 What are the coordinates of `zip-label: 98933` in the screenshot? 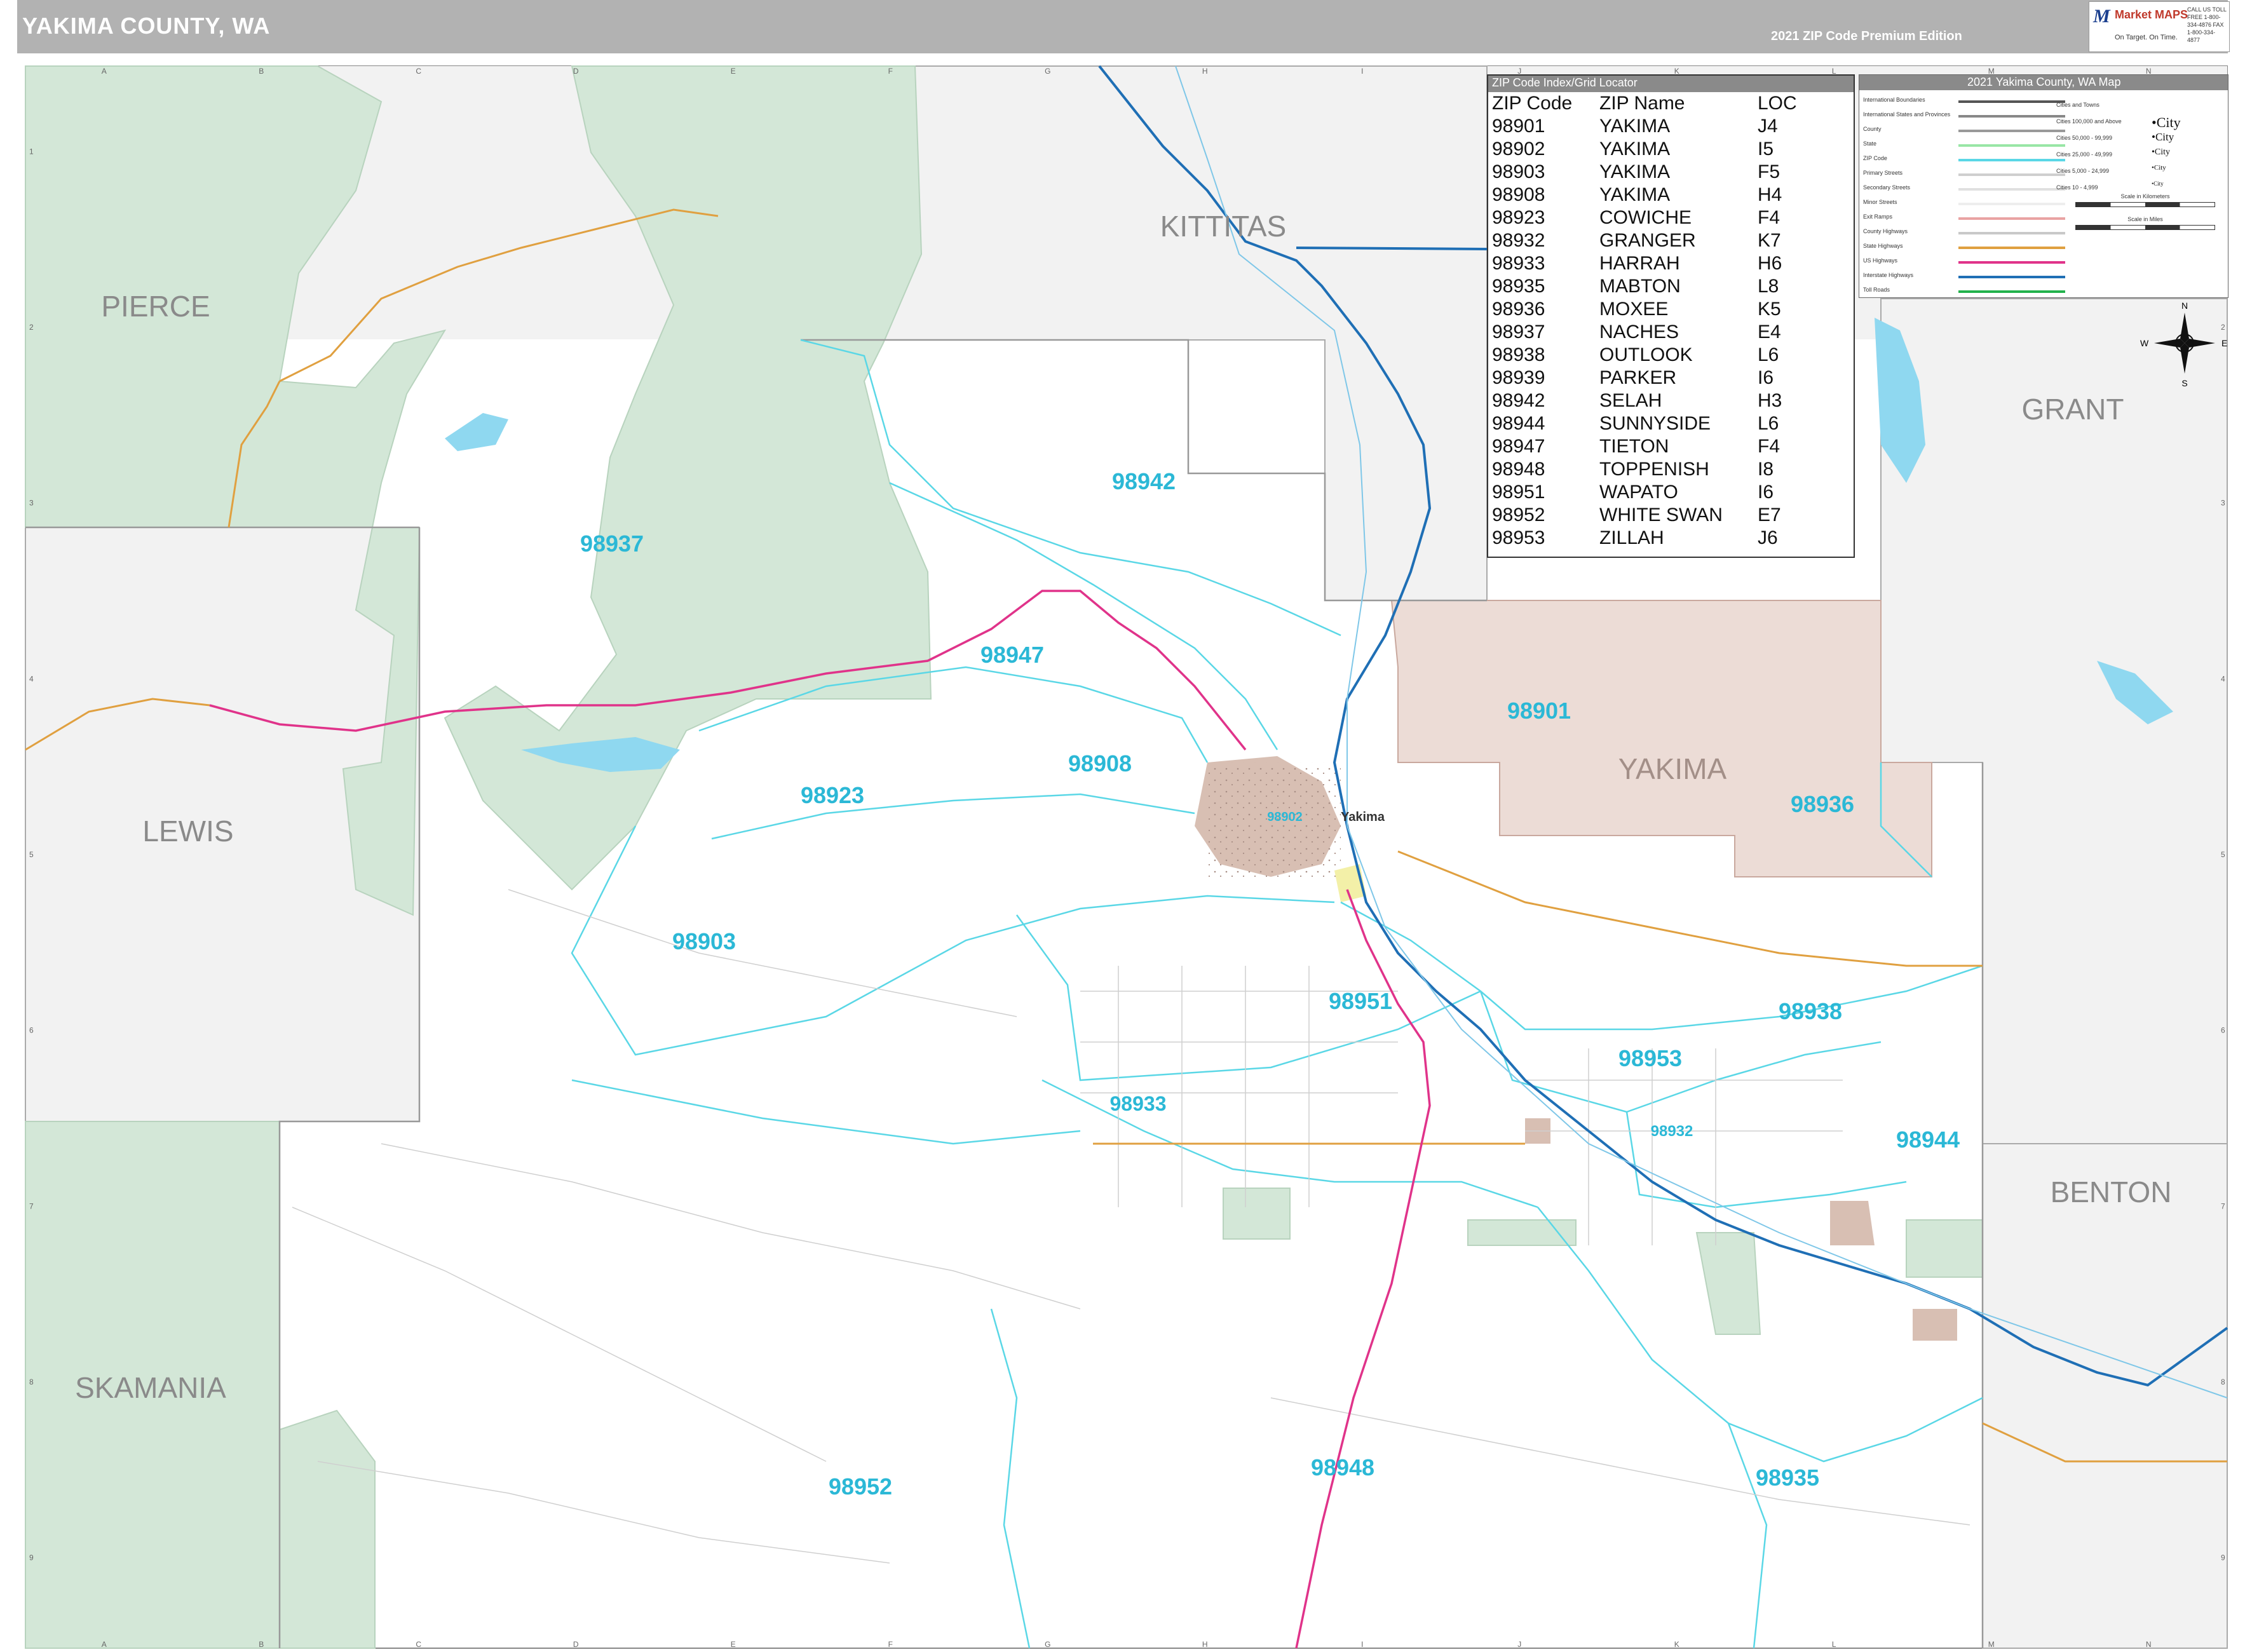 It's located at (1138, 1103).